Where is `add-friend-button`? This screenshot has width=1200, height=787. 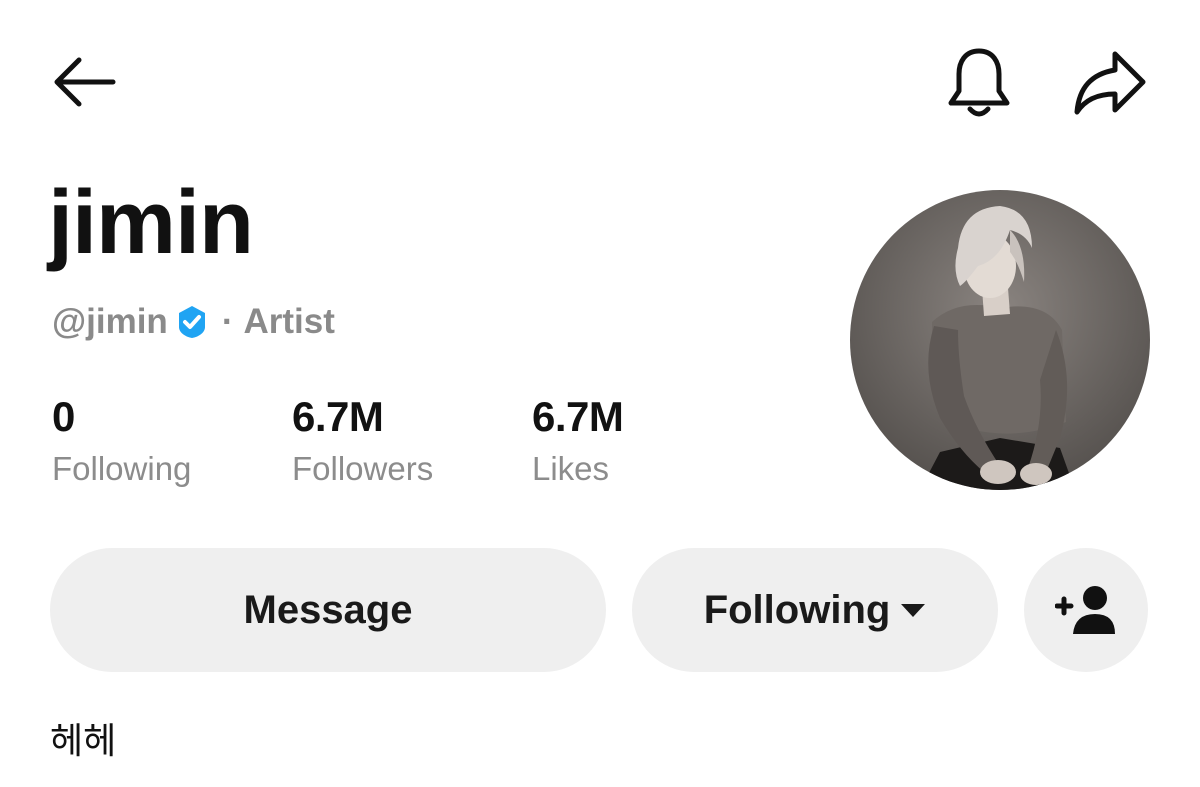
add-friend-button is located at coordinates (1086, 610).